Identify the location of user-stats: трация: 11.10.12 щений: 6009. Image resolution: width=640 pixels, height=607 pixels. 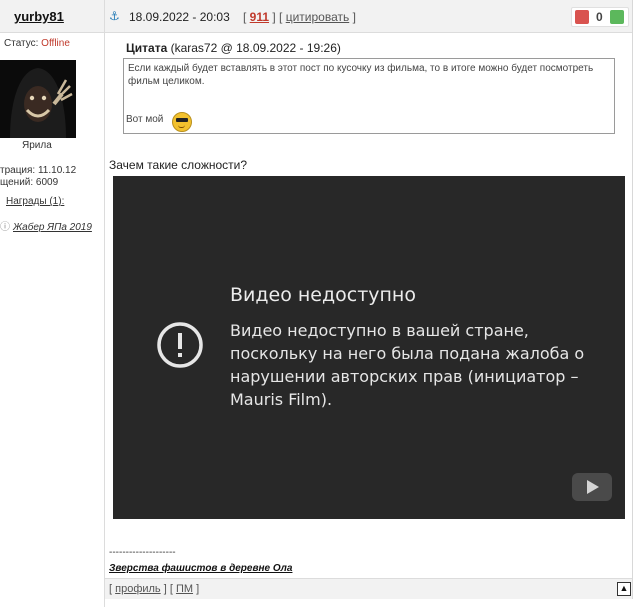
(38, 177).